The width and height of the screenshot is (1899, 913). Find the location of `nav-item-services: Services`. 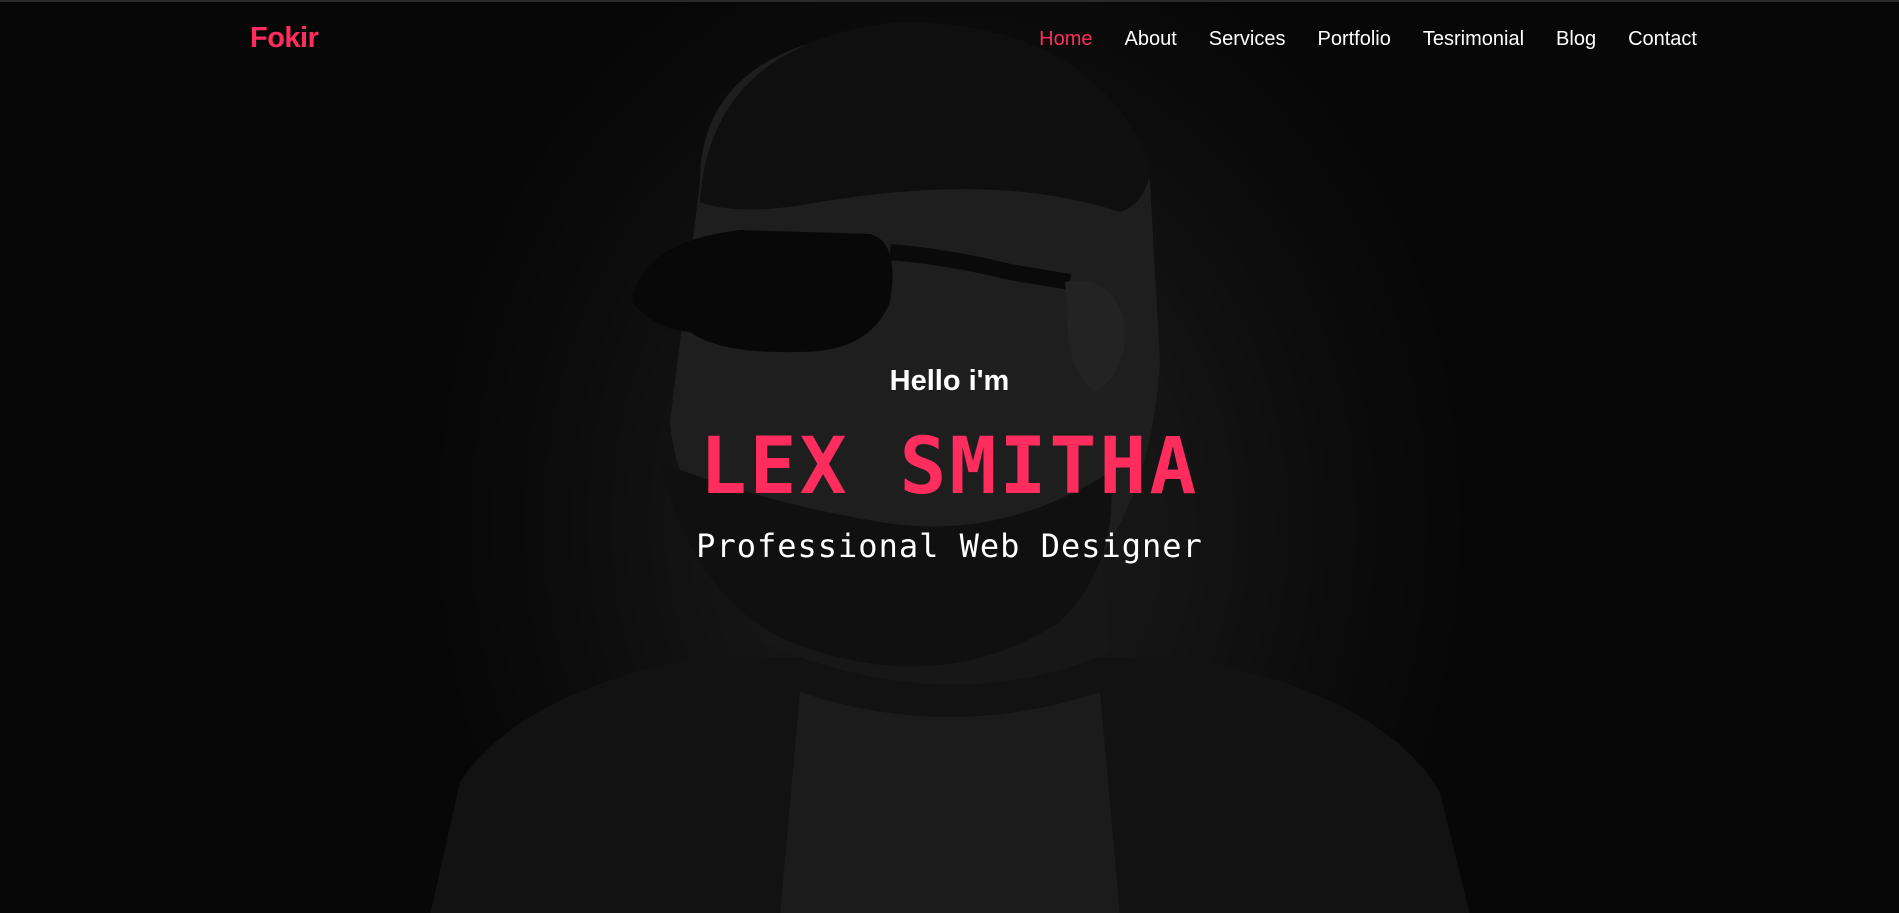

nav-item-services: Services is located at coordinates (1247, 39).